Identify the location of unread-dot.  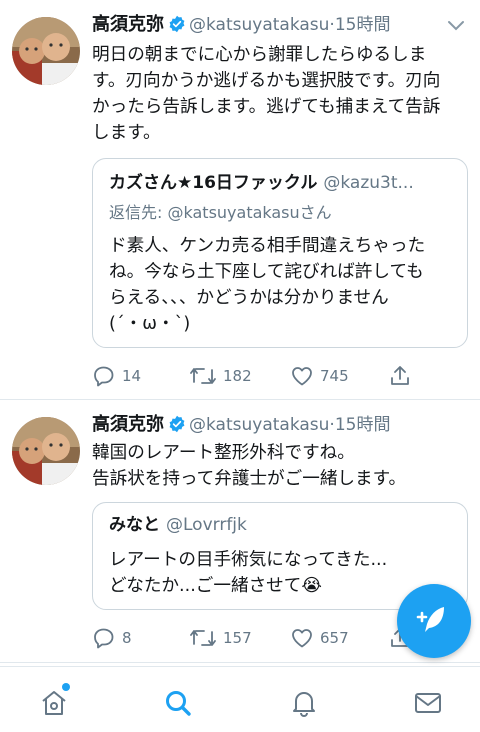
(66, 687).